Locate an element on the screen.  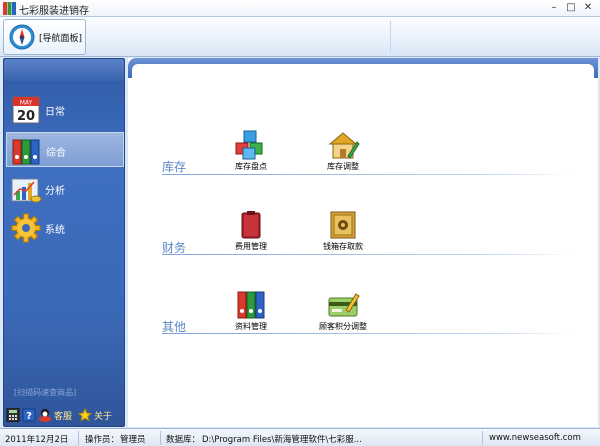
tool-data-management: 资料管理 is located at coordinates (251, 311).